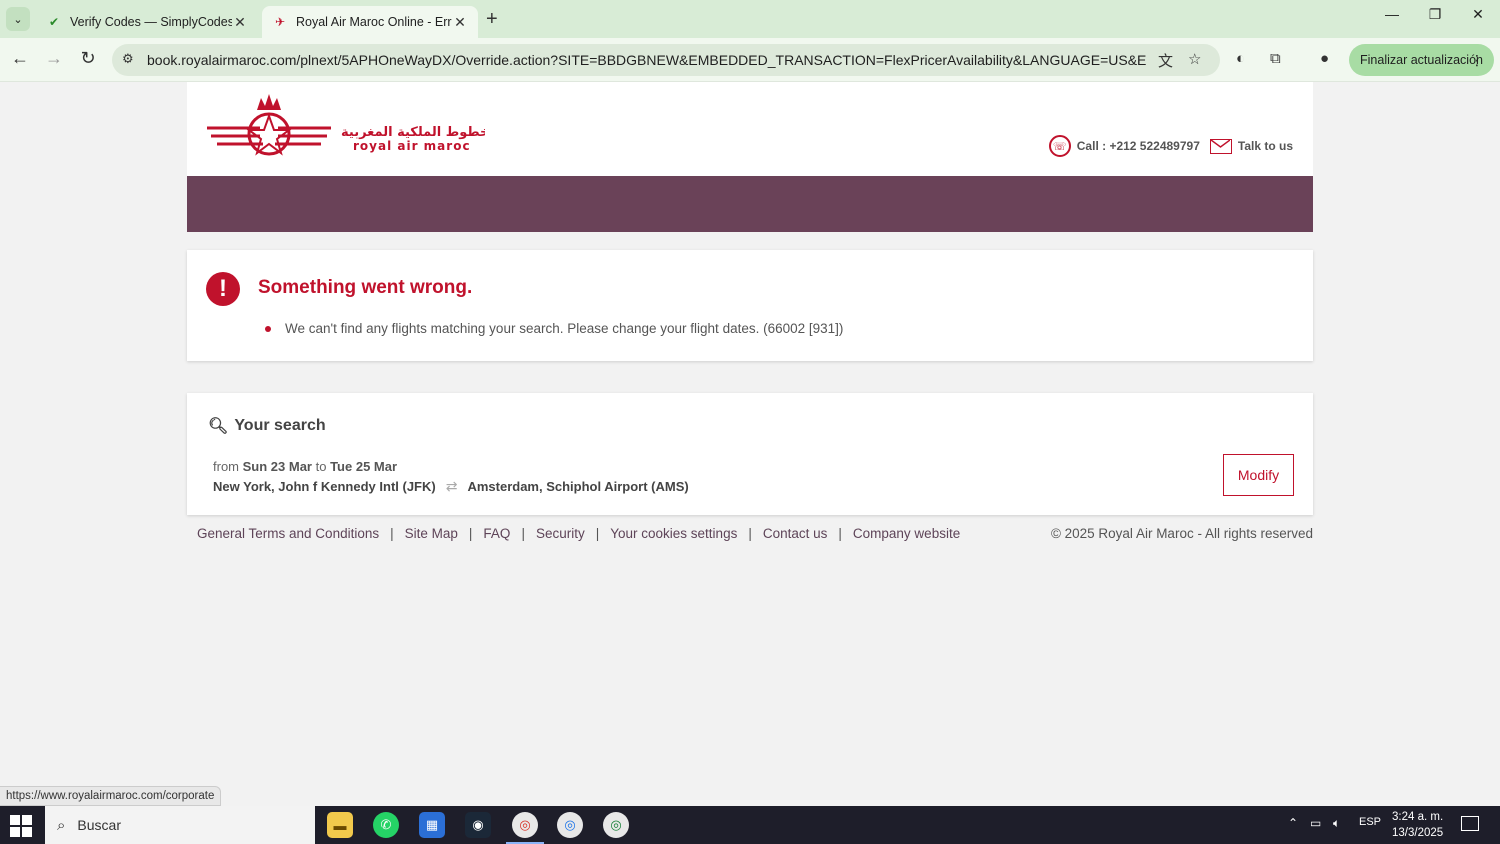 The image size is (1500, 844). I want to click on error-exclamation-icon: !, so click(223, 289).